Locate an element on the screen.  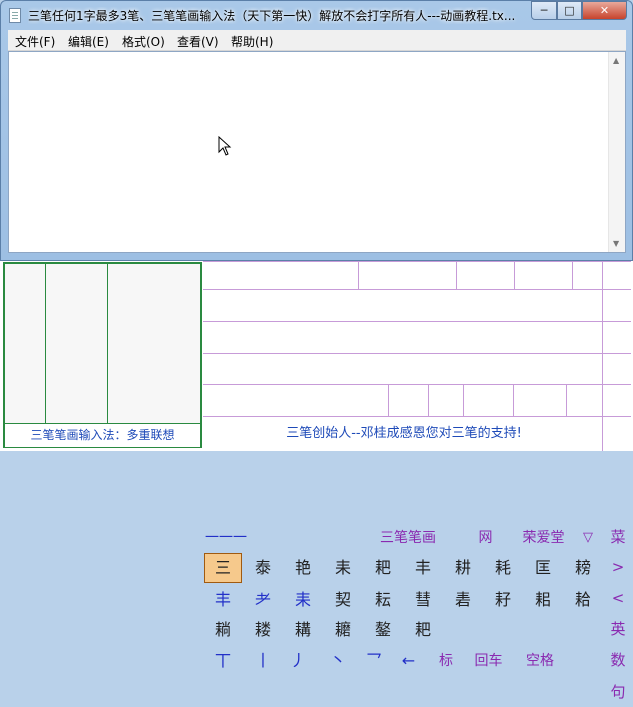
english-mode-button: 英 is located at coordinates (618, 629).